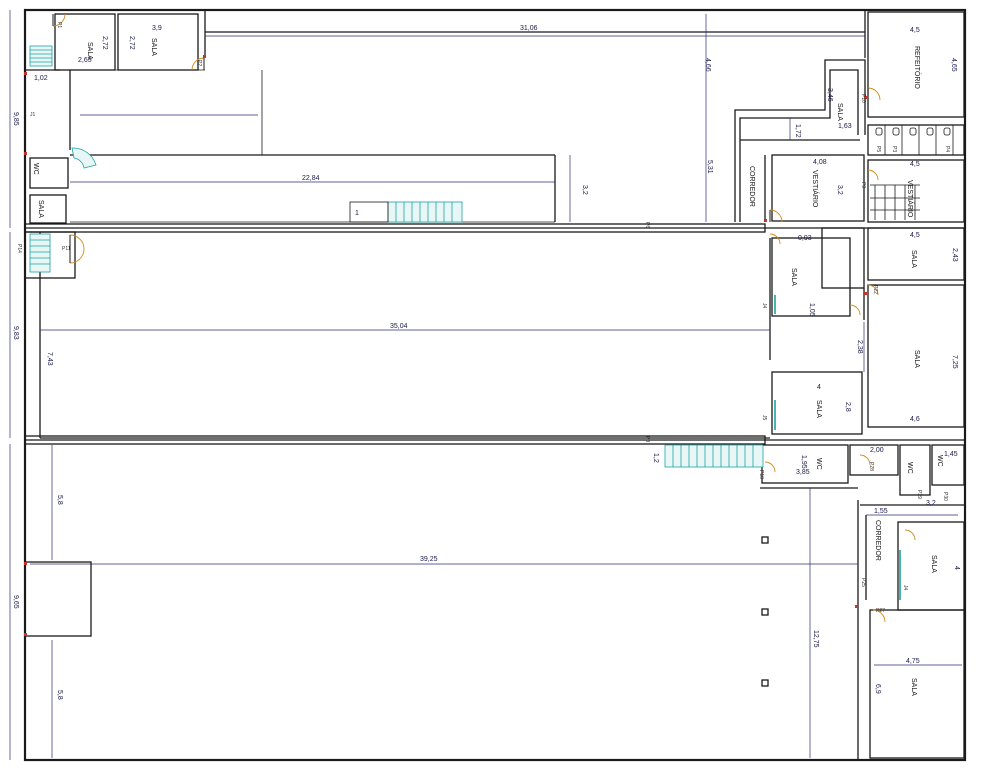 The height and width of the screenshot is (768, 985). Describe the element at coordinates (49, 359) in the screenshot. I see `dim-label: 7,43` at that location.